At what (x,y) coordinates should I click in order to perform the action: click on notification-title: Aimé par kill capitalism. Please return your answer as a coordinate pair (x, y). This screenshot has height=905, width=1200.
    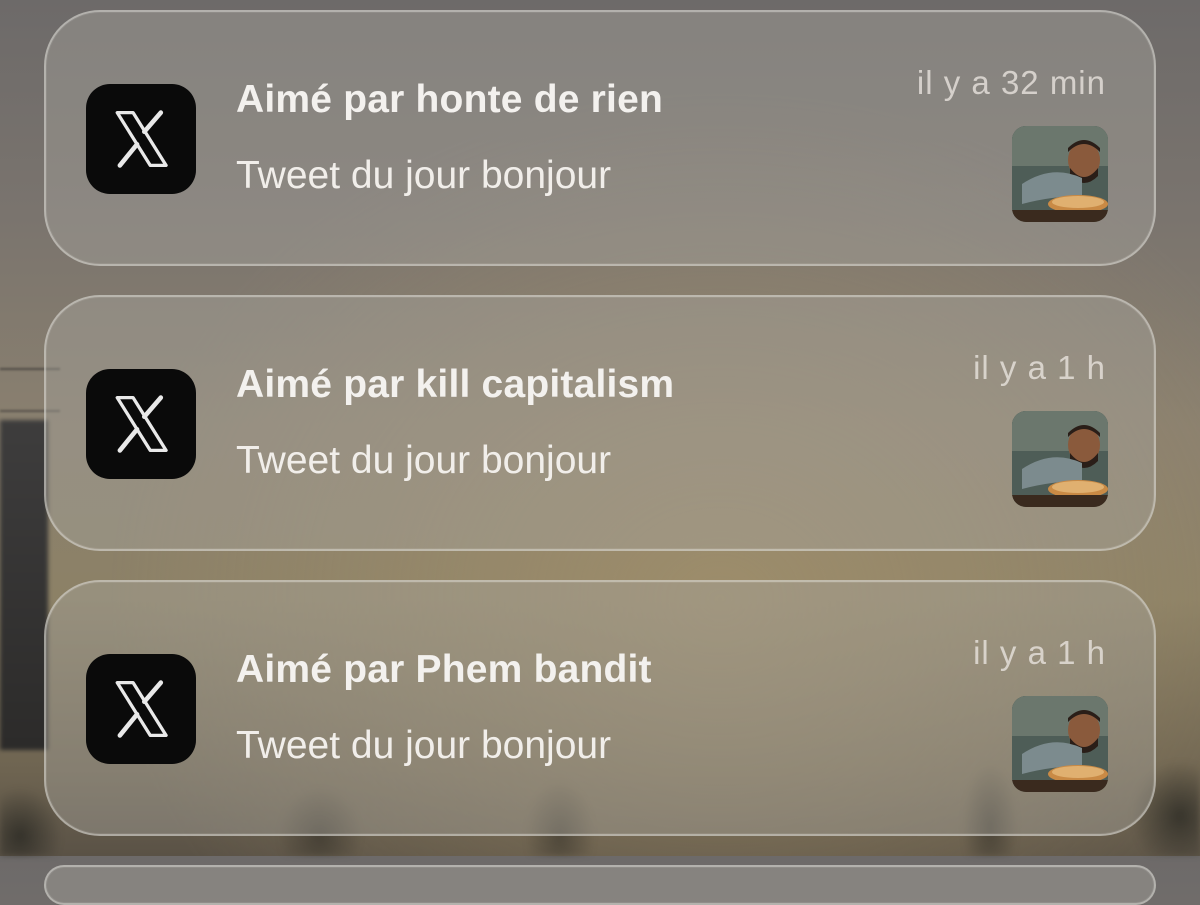
    Looking at the image, I should click on (455, 384).